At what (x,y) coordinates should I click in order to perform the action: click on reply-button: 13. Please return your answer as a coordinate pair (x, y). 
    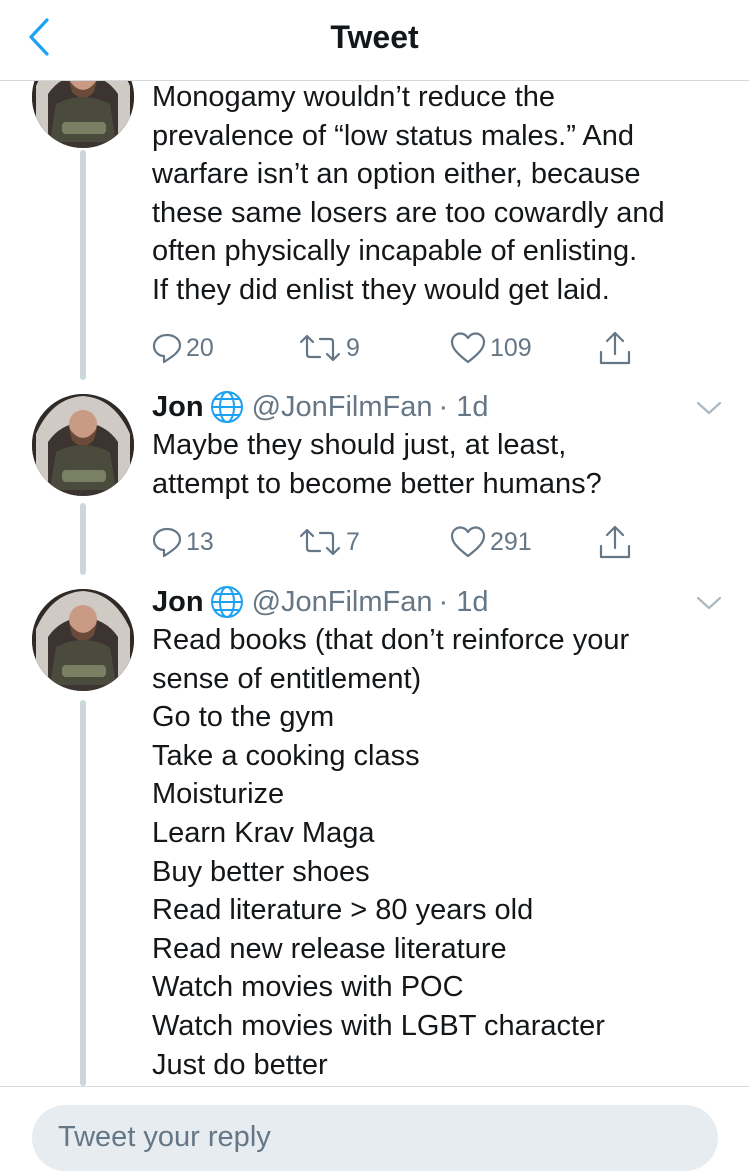
    Looking at the image, I should click on (183, 542).